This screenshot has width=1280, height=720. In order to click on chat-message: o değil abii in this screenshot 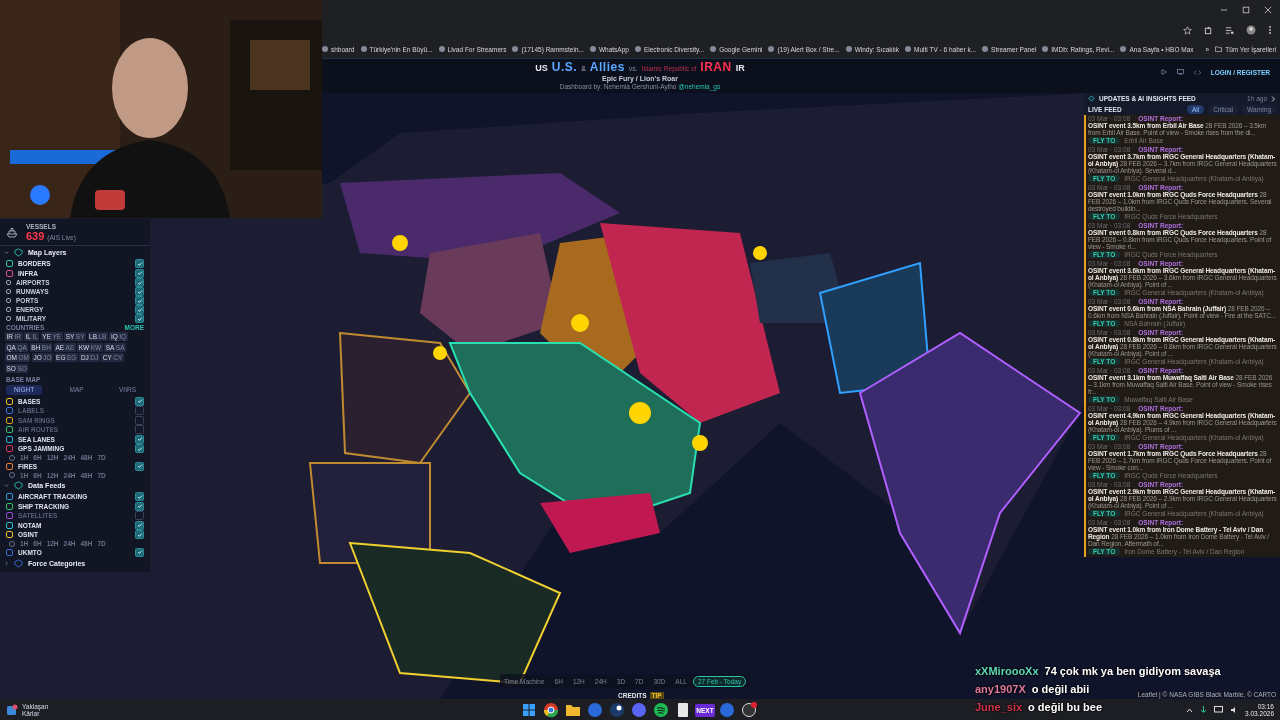, I will do `click(1060, 688)`.